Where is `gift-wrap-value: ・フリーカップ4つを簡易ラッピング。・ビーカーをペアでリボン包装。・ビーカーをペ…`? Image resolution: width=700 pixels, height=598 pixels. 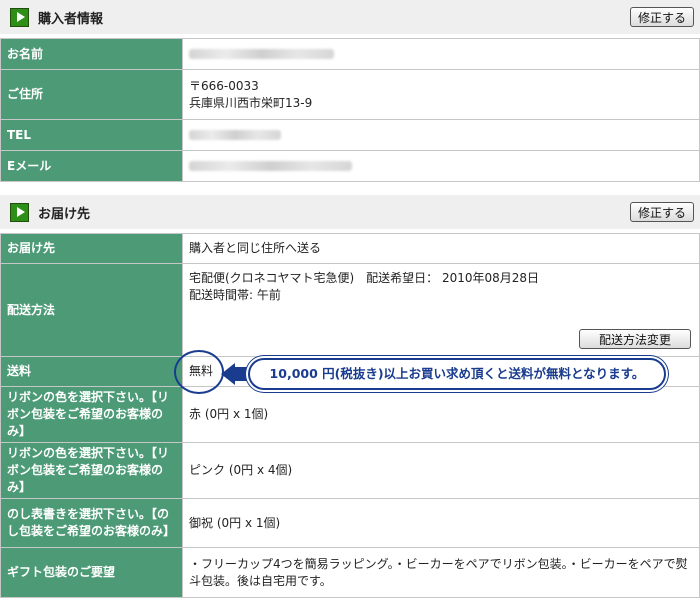 gift-wrap-value: ・フリーカップ4つを簡易ラッピング。・ビーカーをペアでリボン包装。・ビーカーをペ… is located at coordinates (441, 572).